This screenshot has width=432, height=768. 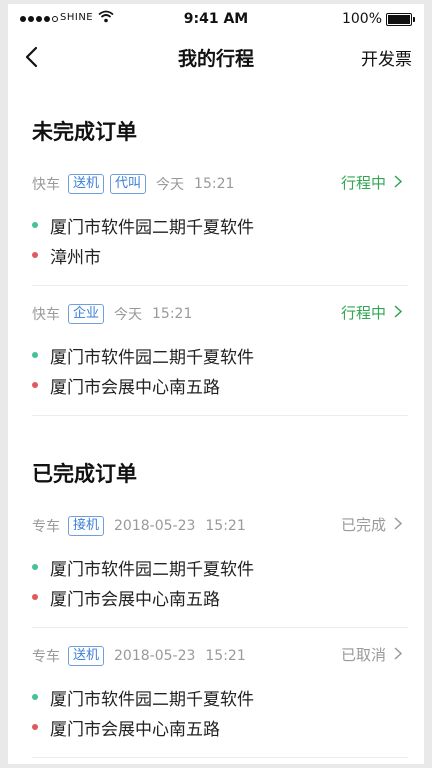 I want to click on order-status: 已完成, so click(x=371, y=524).